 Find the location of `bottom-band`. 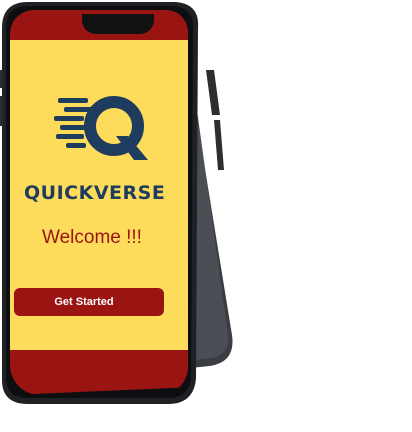

bottom-band is located at coordinates (99, 372).